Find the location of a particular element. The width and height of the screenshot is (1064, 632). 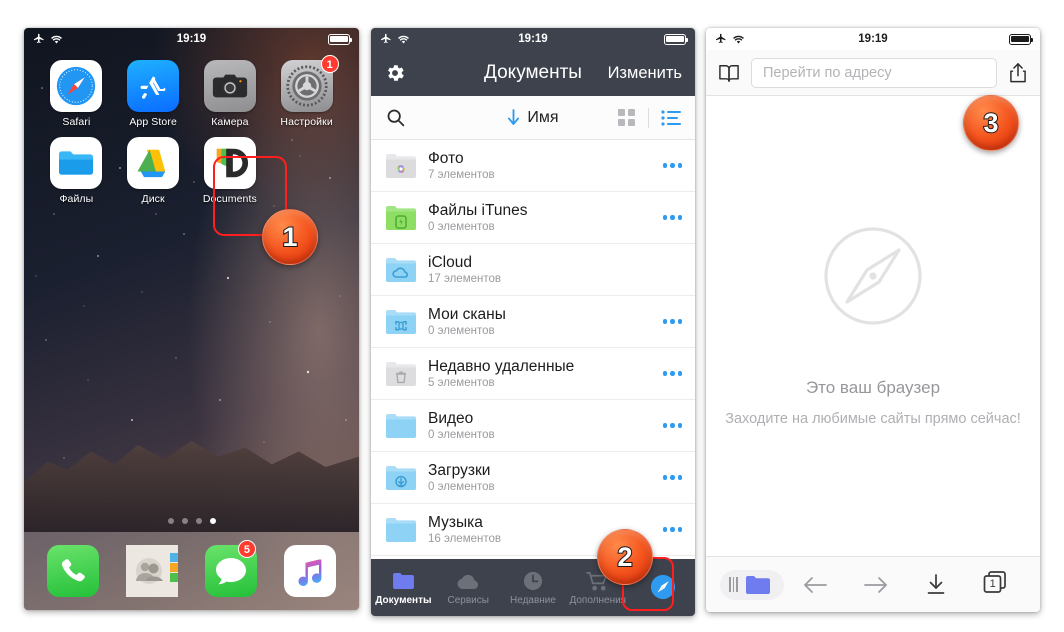

callout-number: 2 is located at coordinates (624, 557).